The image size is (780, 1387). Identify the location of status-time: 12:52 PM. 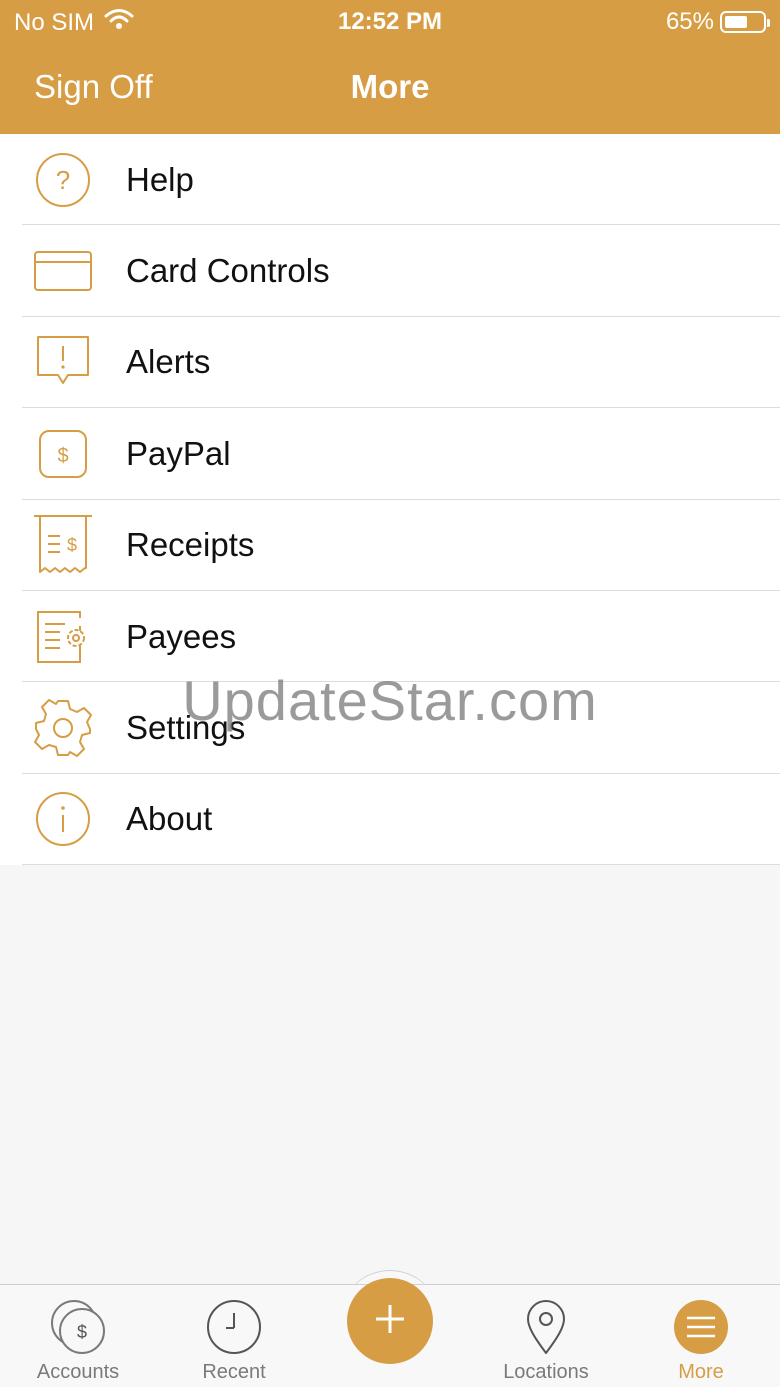
(390, 21).